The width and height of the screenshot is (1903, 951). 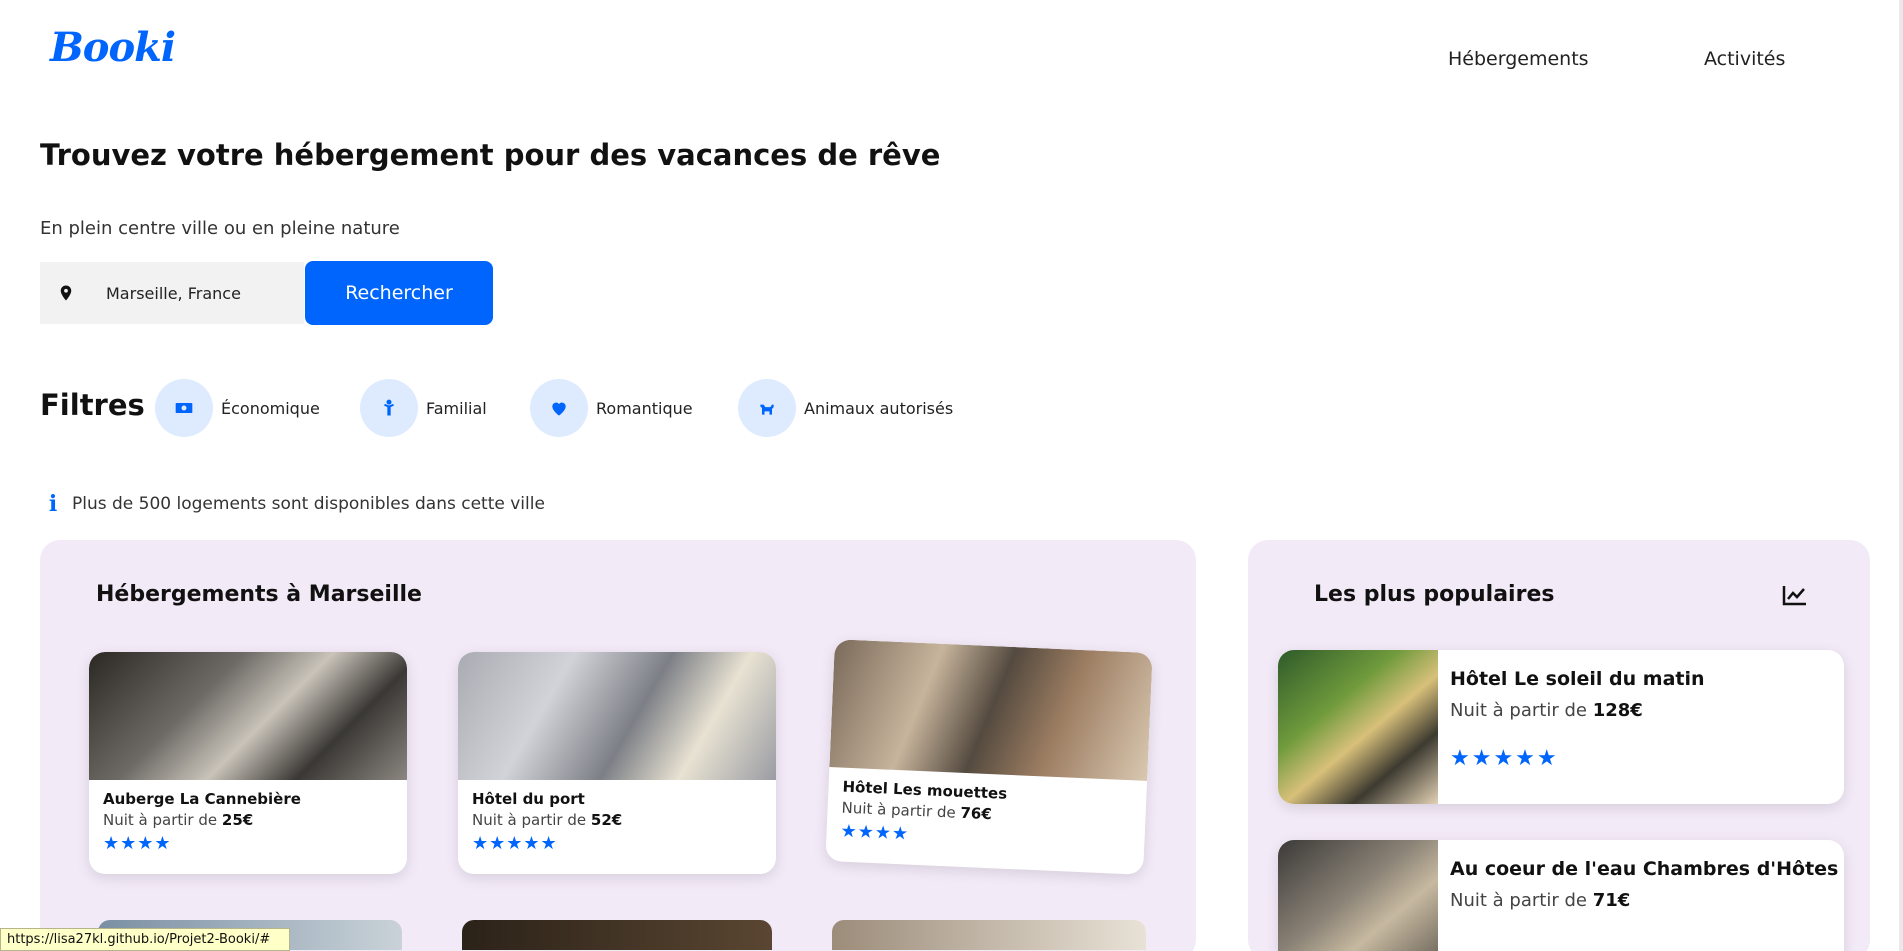 What do you see at coordinates (270, 408) in the screenshot?
I see `filter-label: Économique` at bounding box center [270, 408].